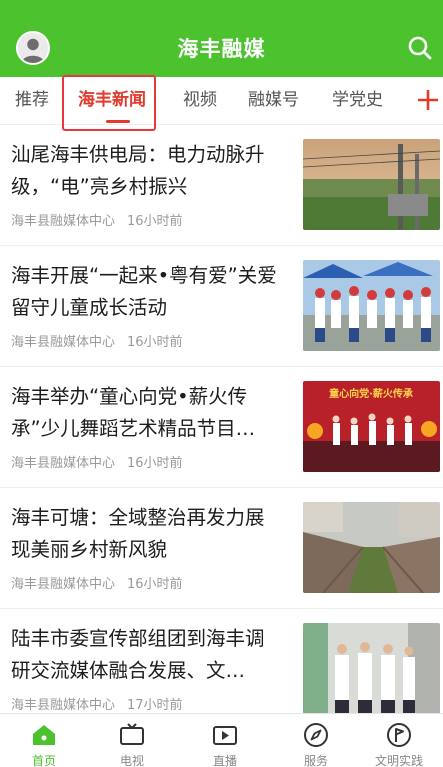 The image size is (443, 767). What do you see at coordinates (32, 100) in the screenshot?
I see `tab-recommend: 推荐` at bounding box center [32, 100].